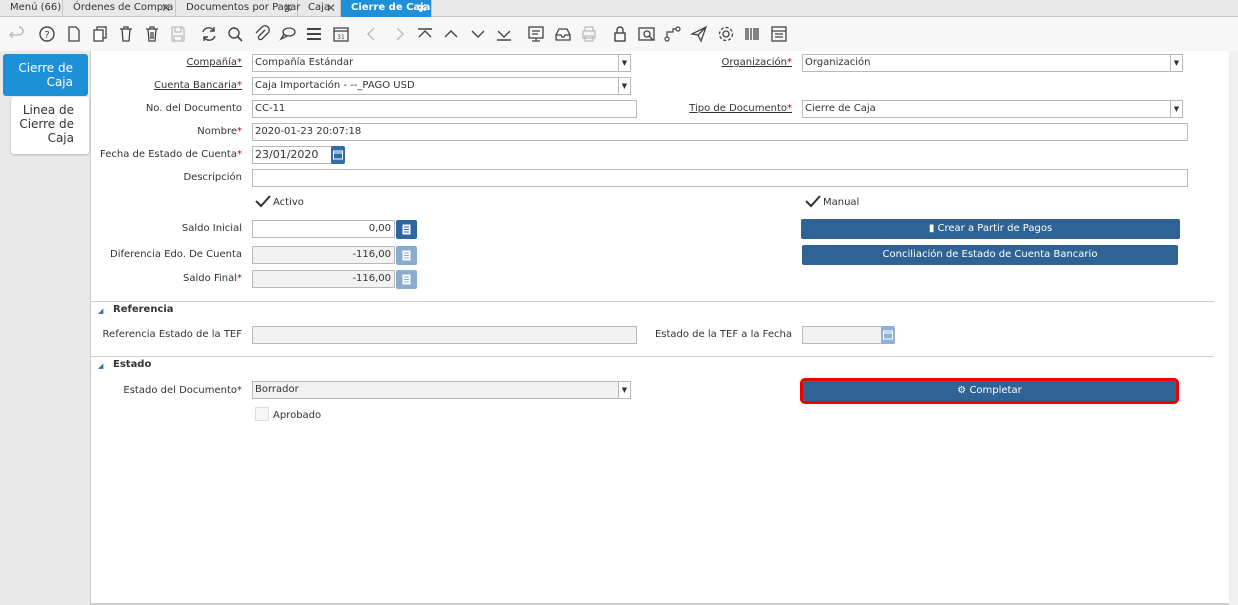  Describe the element at coordinates (933, 228) in the screenshot. I see `document-icon: ▮` at that location.